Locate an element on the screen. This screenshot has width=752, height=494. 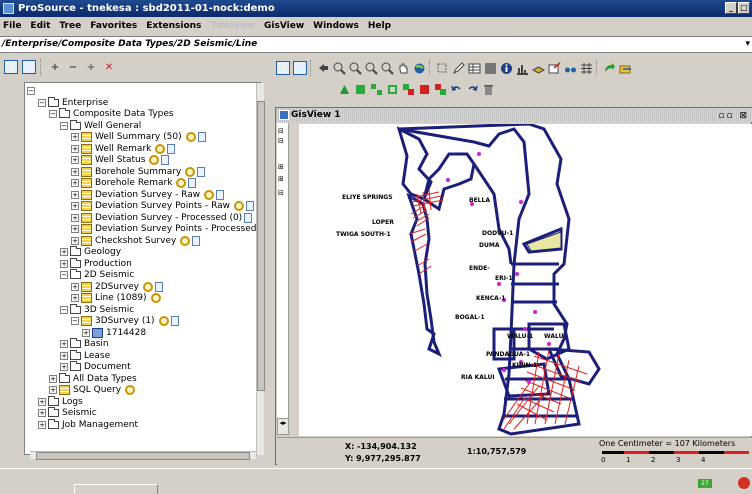
menu-help: Help is located at coordinates (379, 26).